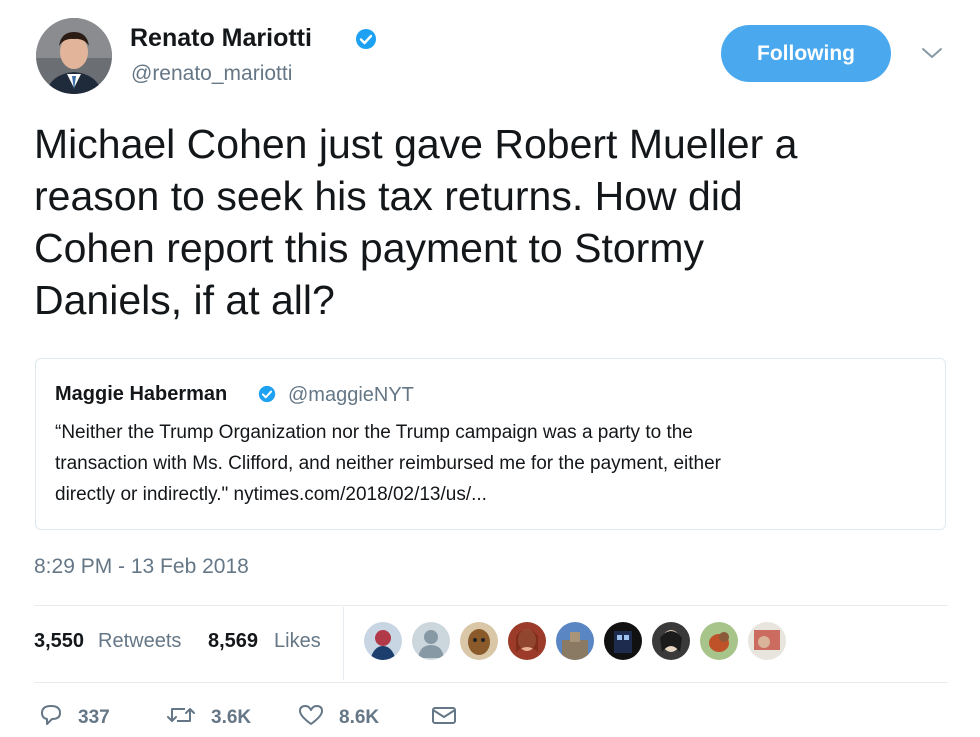 The image size is (980, 737). What do you see at coordinates (181, 717) in the screenshot?
I see `retweet-icon` at bounding box center [181, 717].